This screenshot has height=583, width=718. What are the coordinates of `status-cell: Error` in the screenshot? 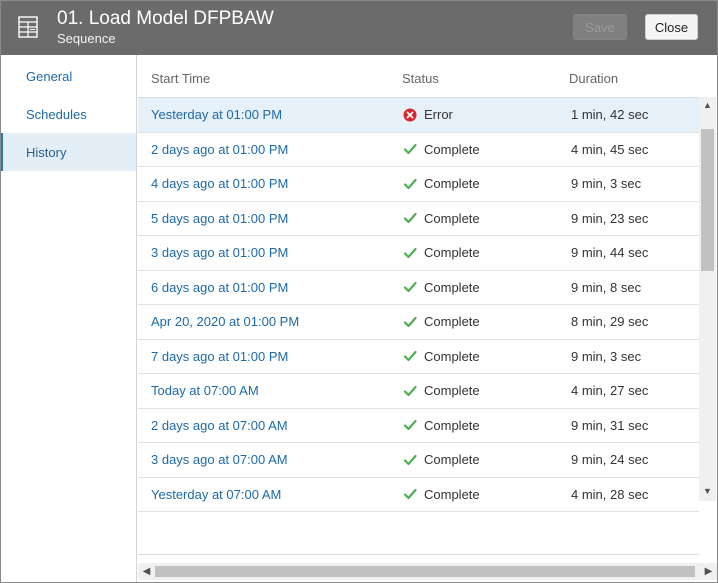 It's located at (428, 114).